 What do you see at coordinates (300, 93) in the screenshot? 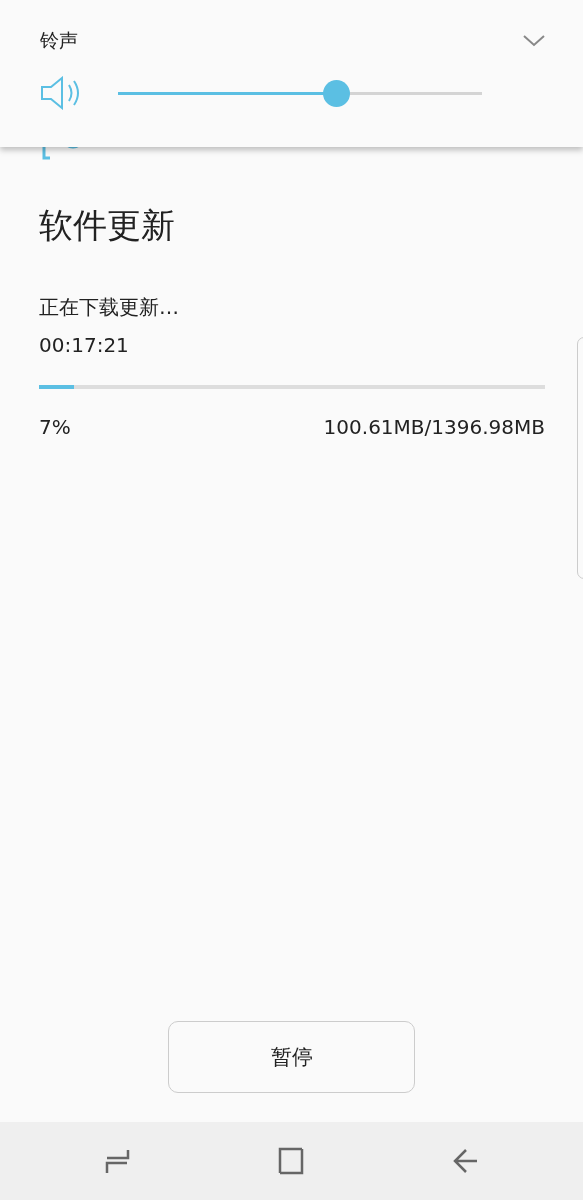
I see `volume-slider` at bounding box center [300, 93].